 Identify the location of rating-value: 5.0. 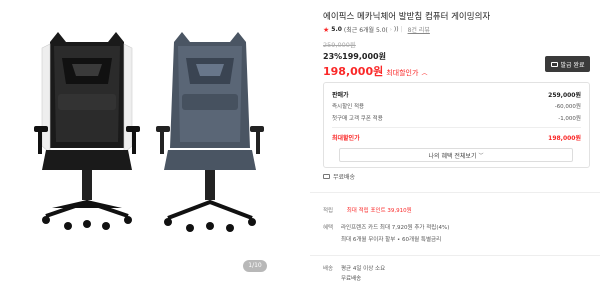
(336, 29).